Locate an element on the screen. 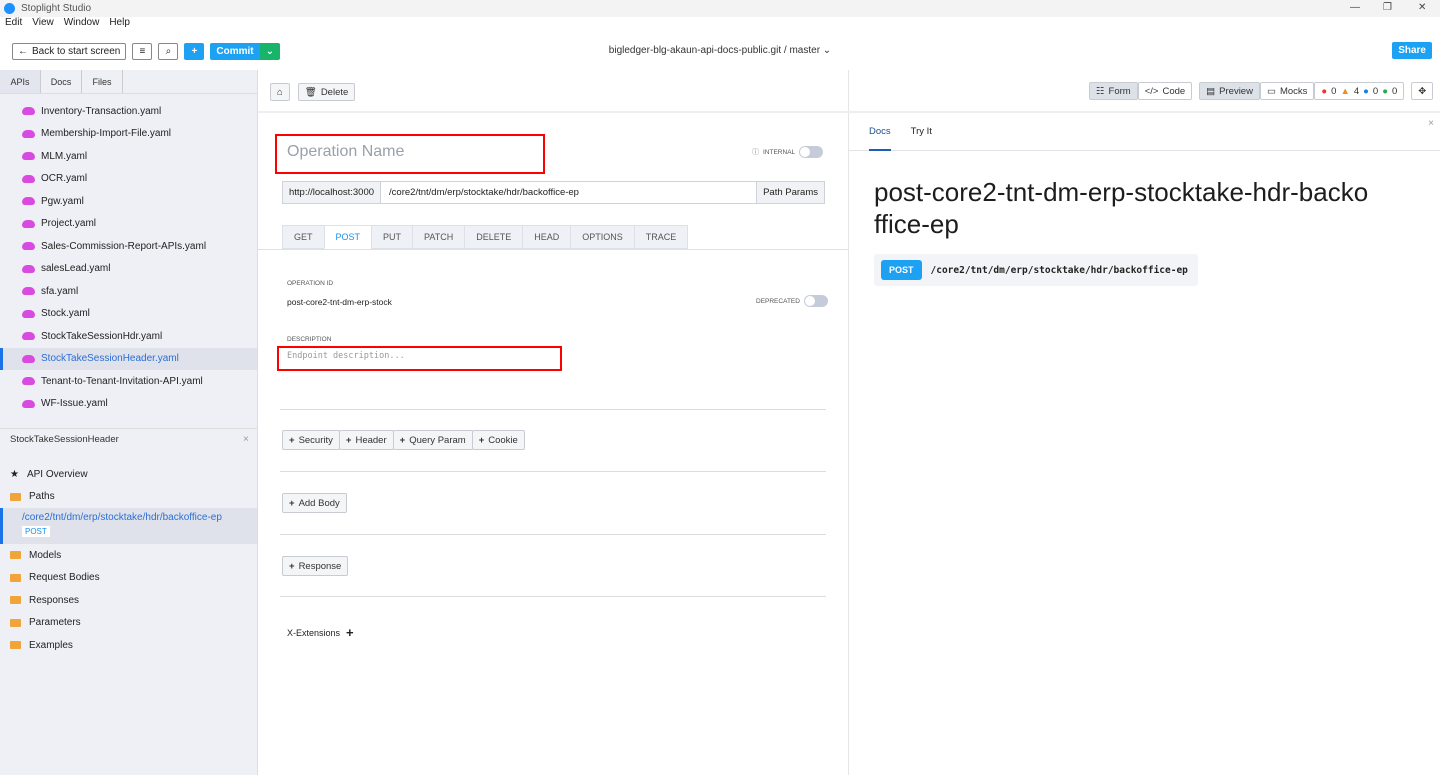 The image size is (1440, 775). server-select: http://localhost:3000 is located at coordinates (332, 192).